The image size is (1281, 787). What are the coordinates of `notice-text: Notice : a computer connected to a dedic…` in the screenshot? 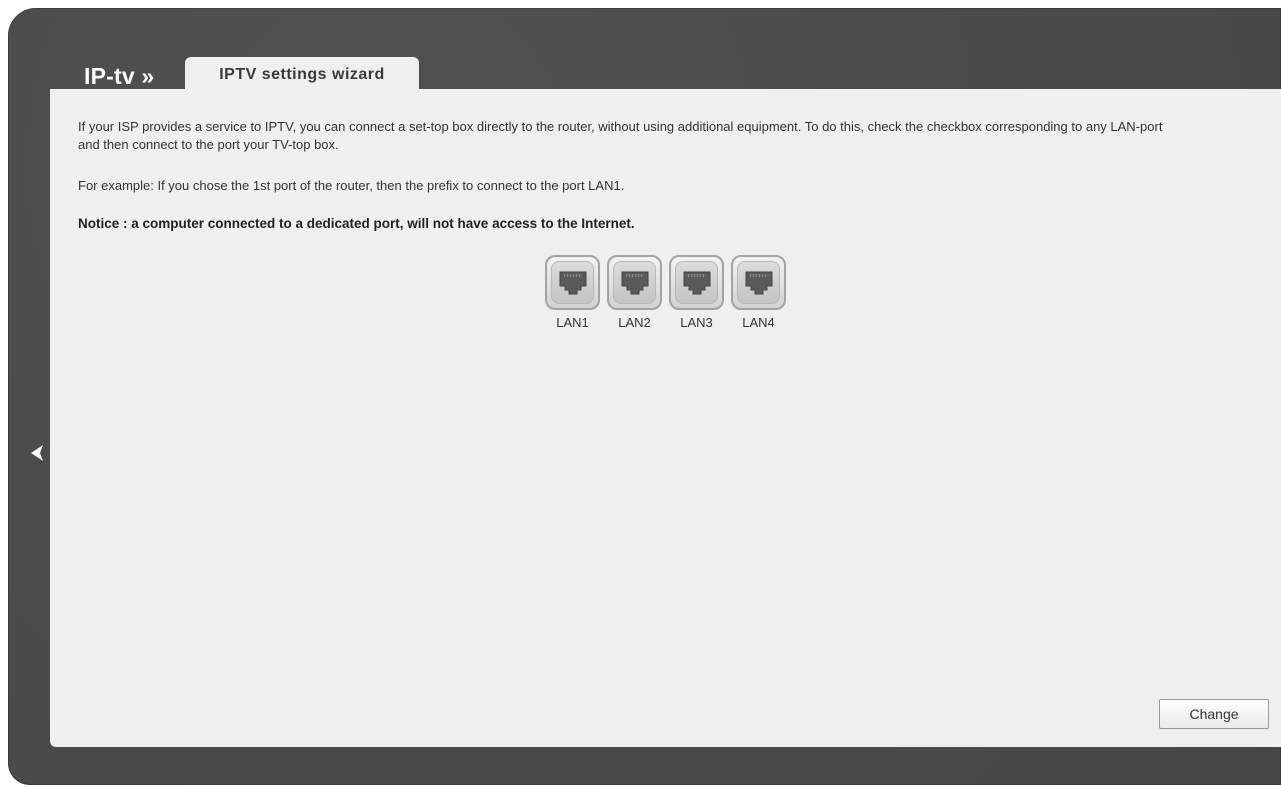 It's located at (356, 223).